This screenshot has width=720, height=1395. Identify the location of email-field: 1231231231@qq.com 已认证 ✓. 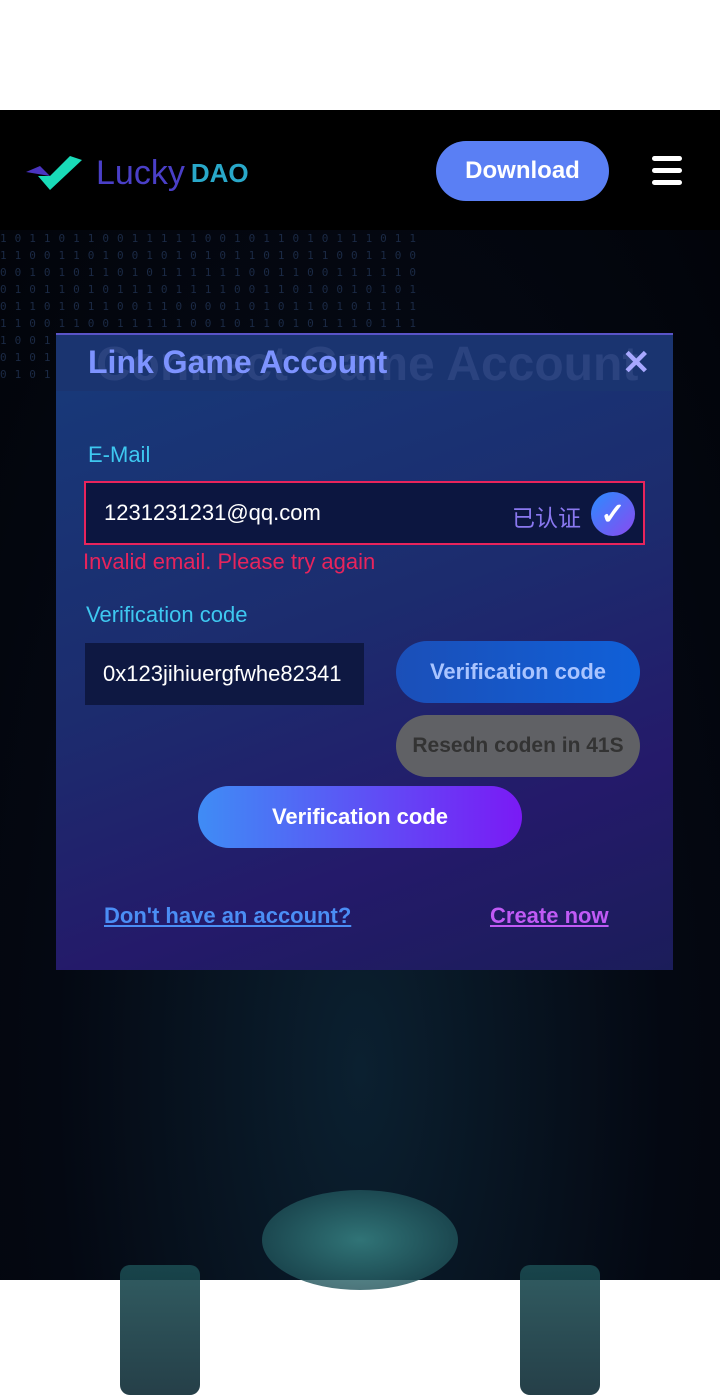
(364, 513).